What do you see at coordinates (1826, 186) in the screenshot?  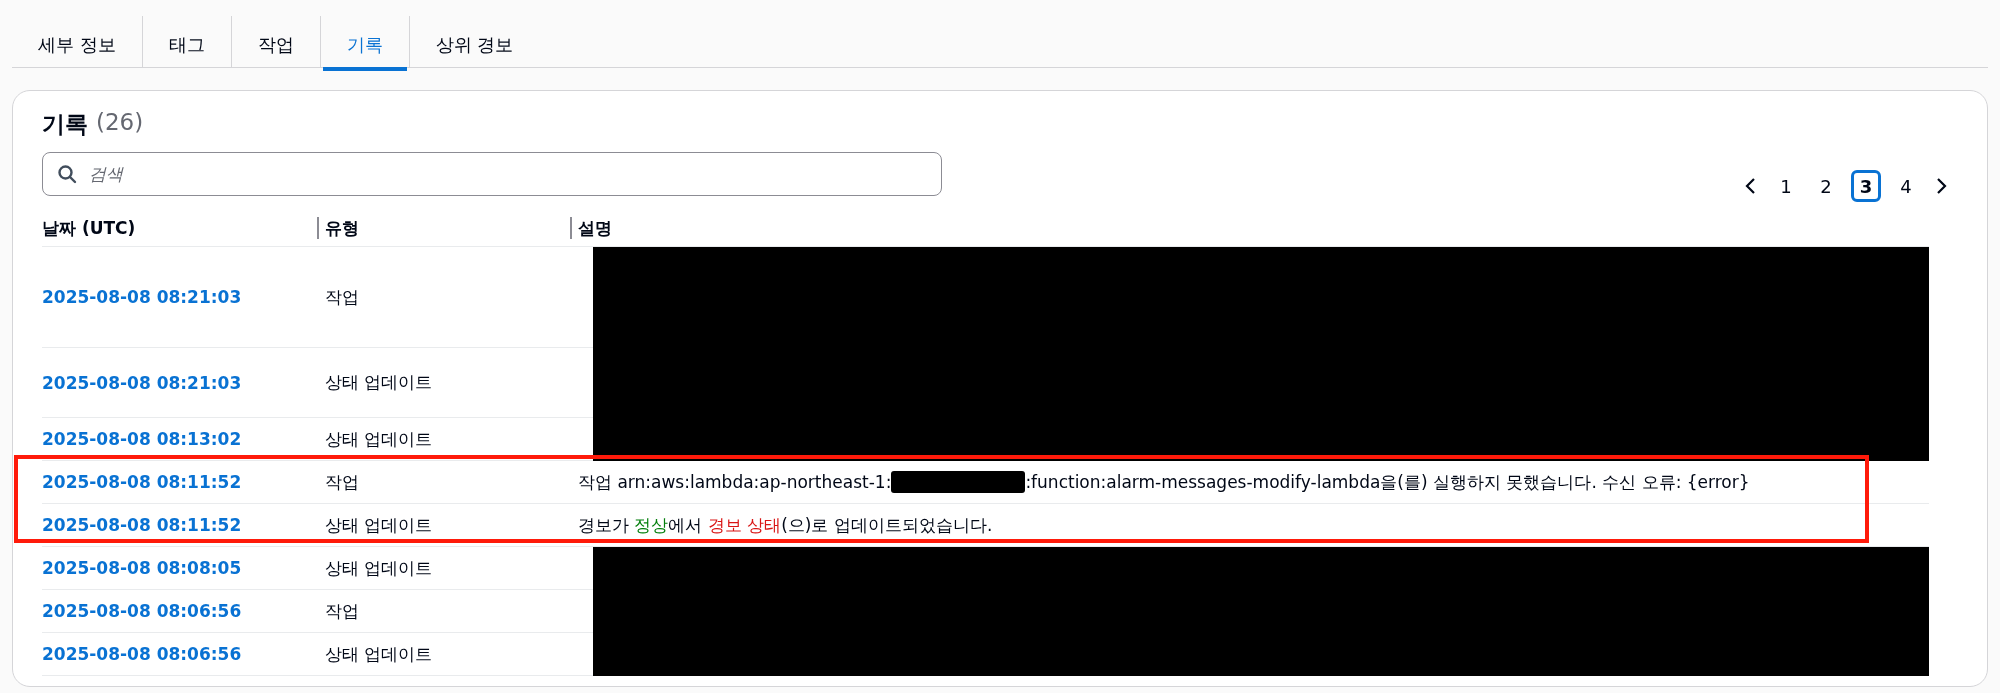 I see `page-button: 2` at bounding box center [1826, 186].